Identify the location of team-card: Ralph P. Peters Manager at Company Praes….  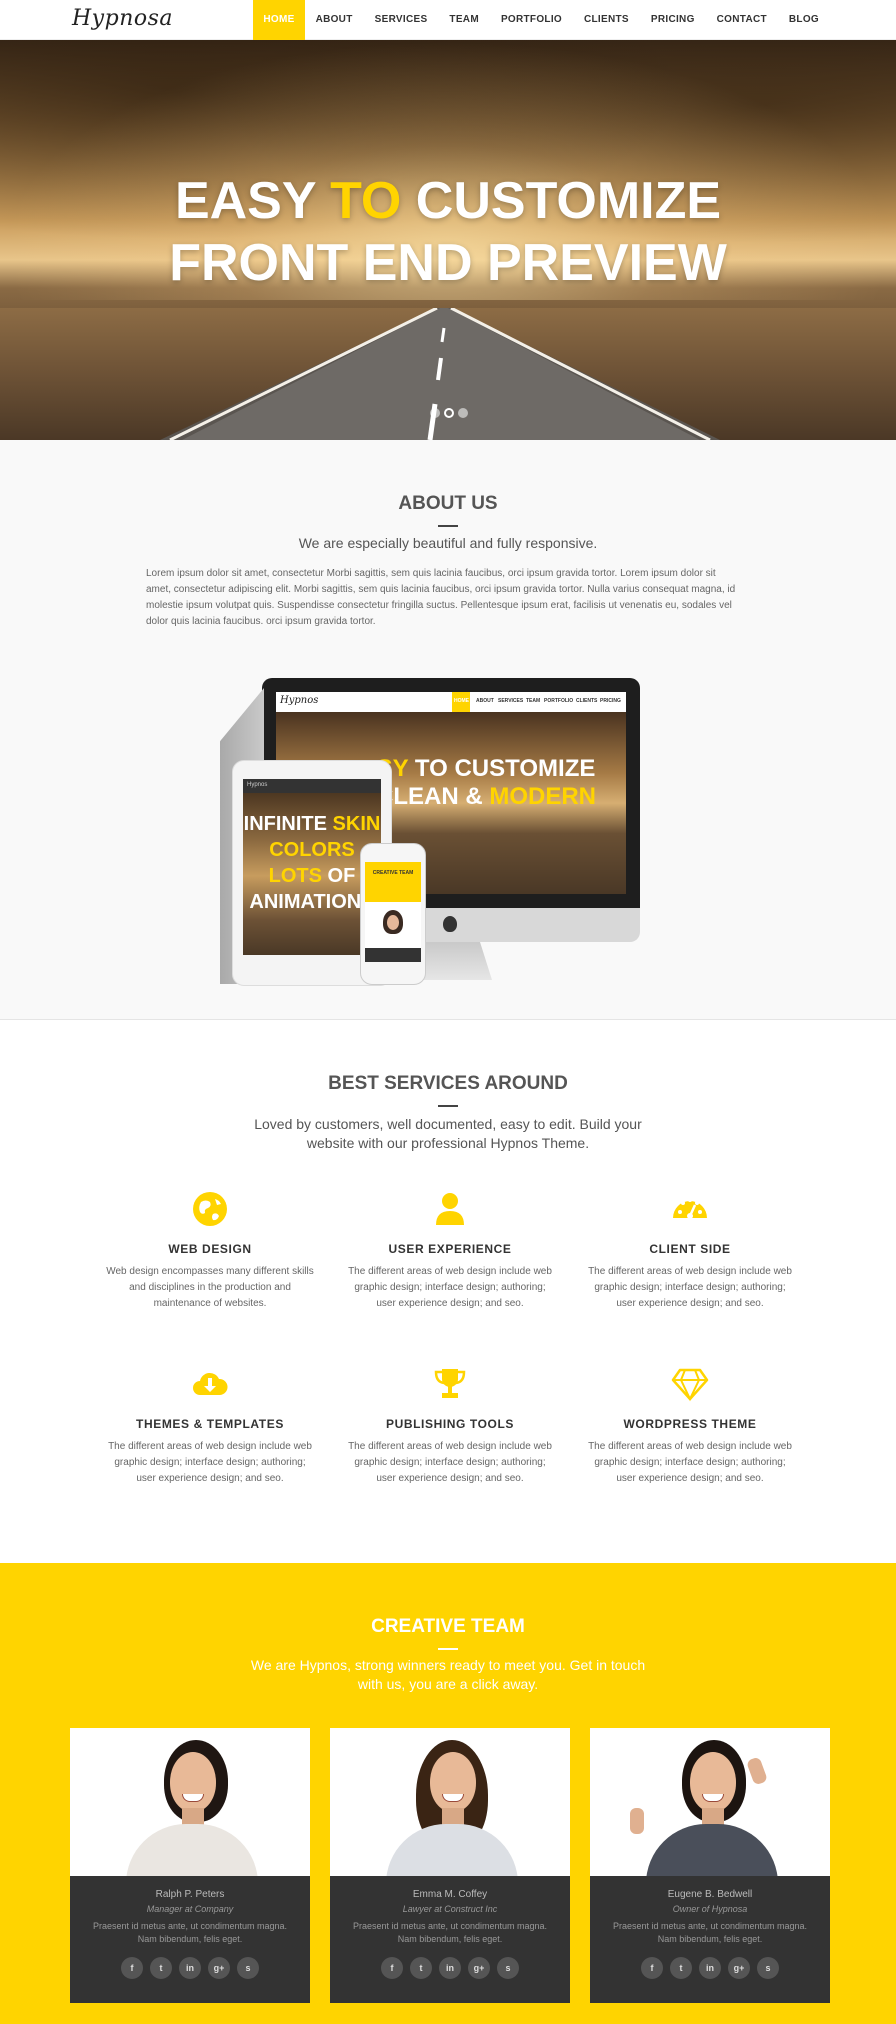
(190, 1865).